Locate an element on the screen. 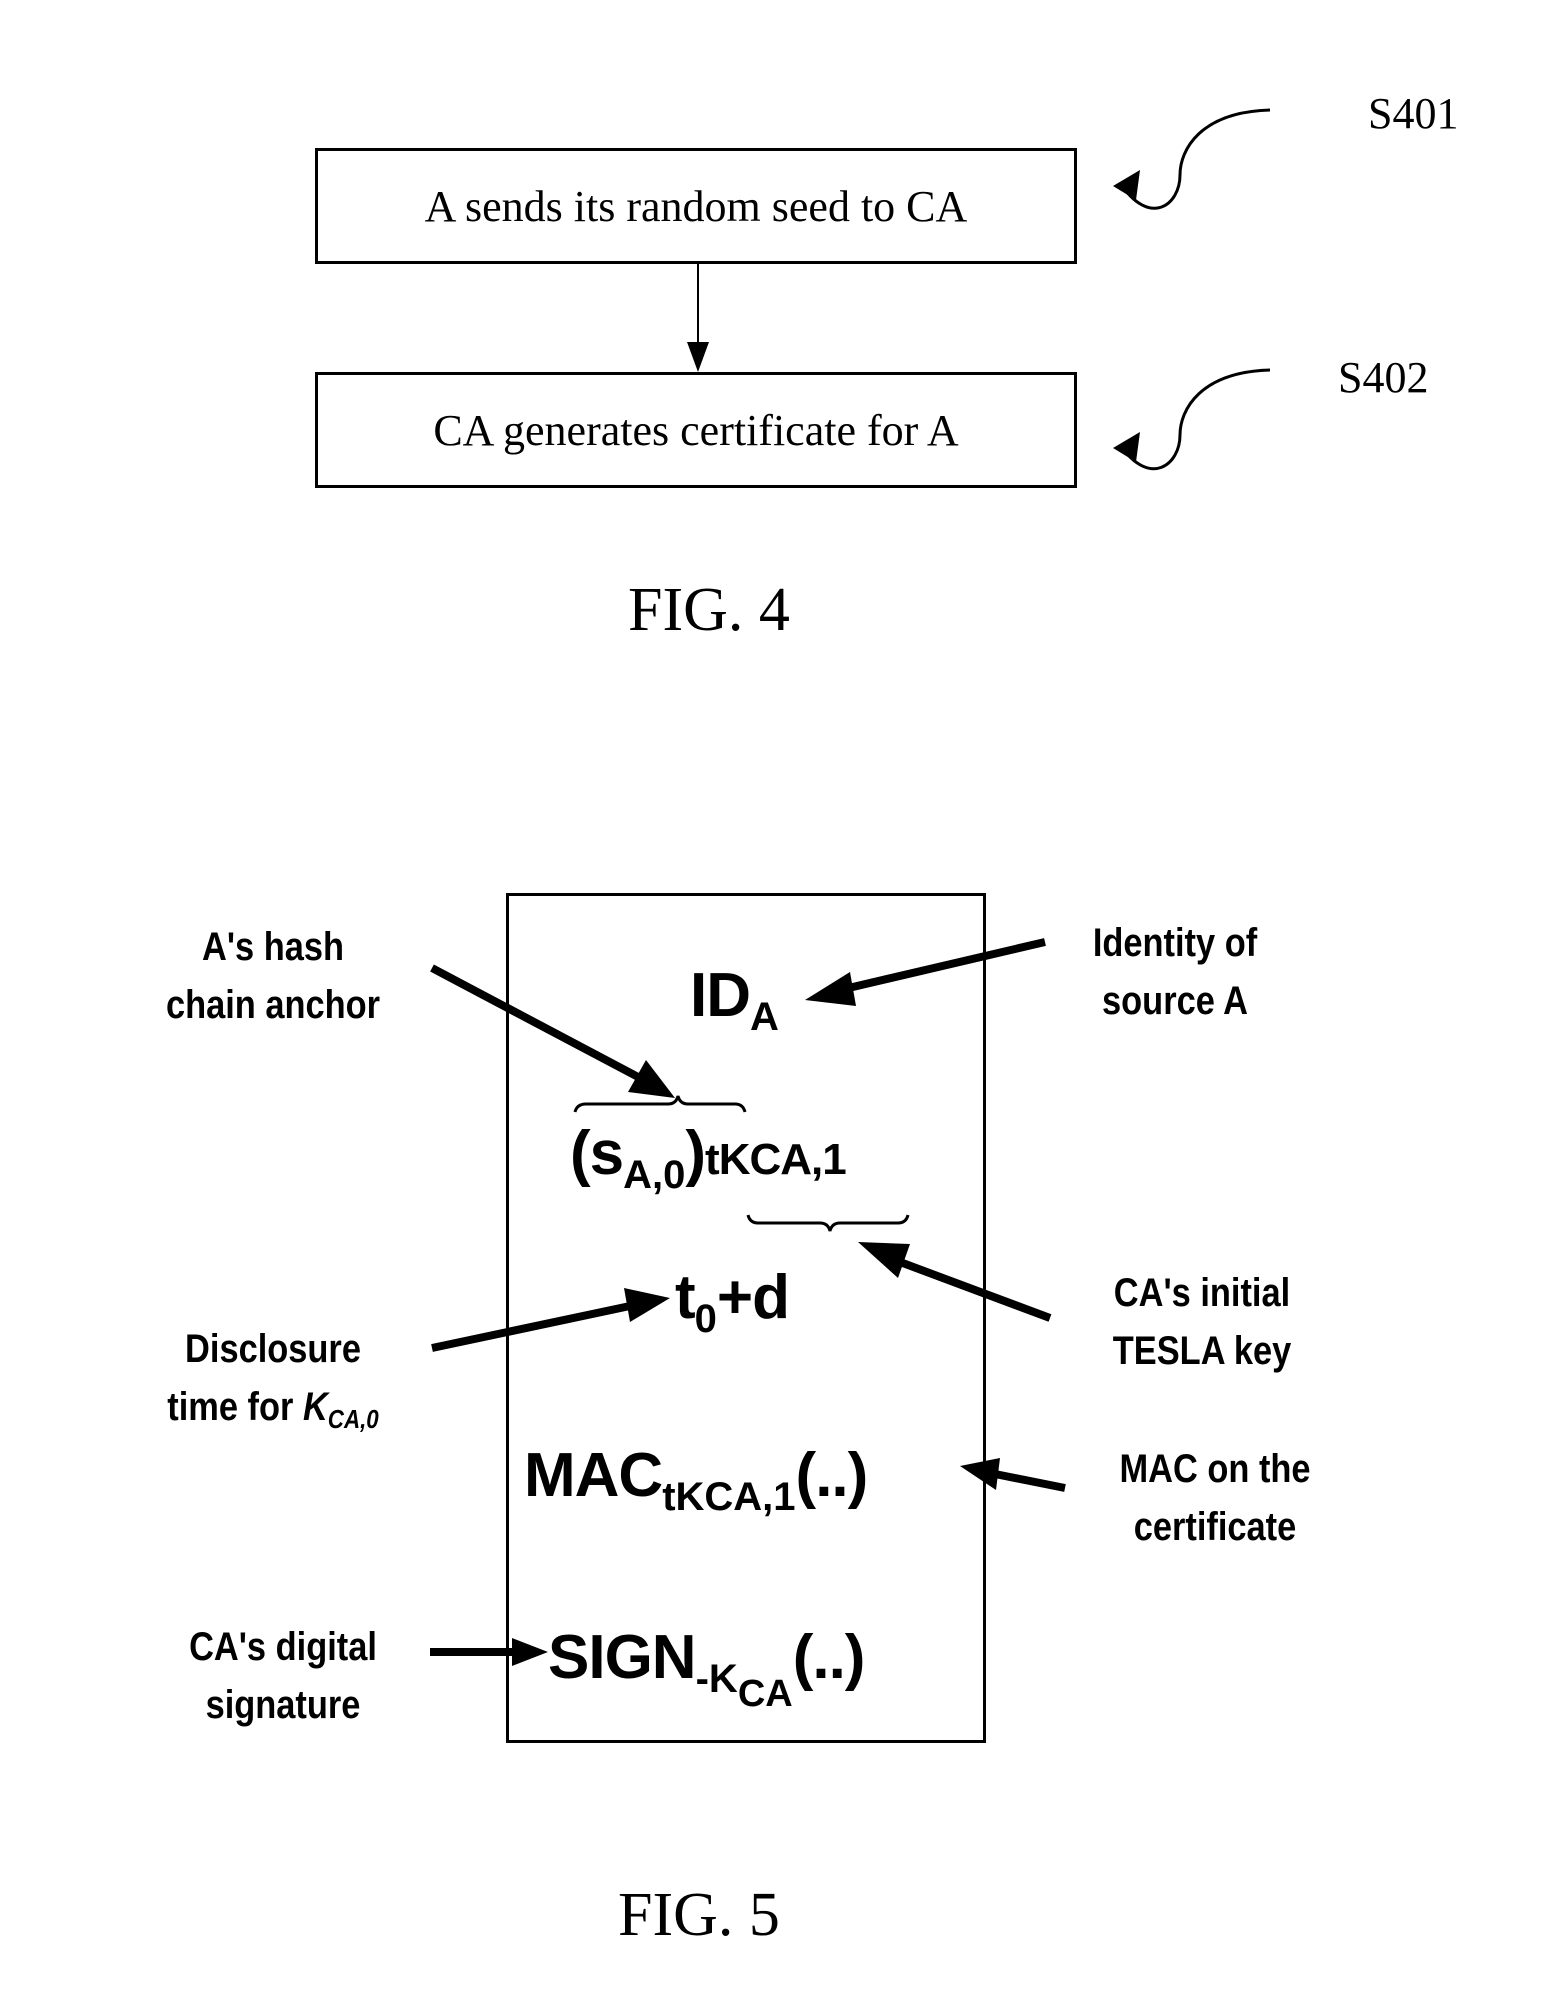 The width and height of the screenshot is (1567, 1998). fig5-caption: FIG. 5 is located at coordinates (699, 1915).